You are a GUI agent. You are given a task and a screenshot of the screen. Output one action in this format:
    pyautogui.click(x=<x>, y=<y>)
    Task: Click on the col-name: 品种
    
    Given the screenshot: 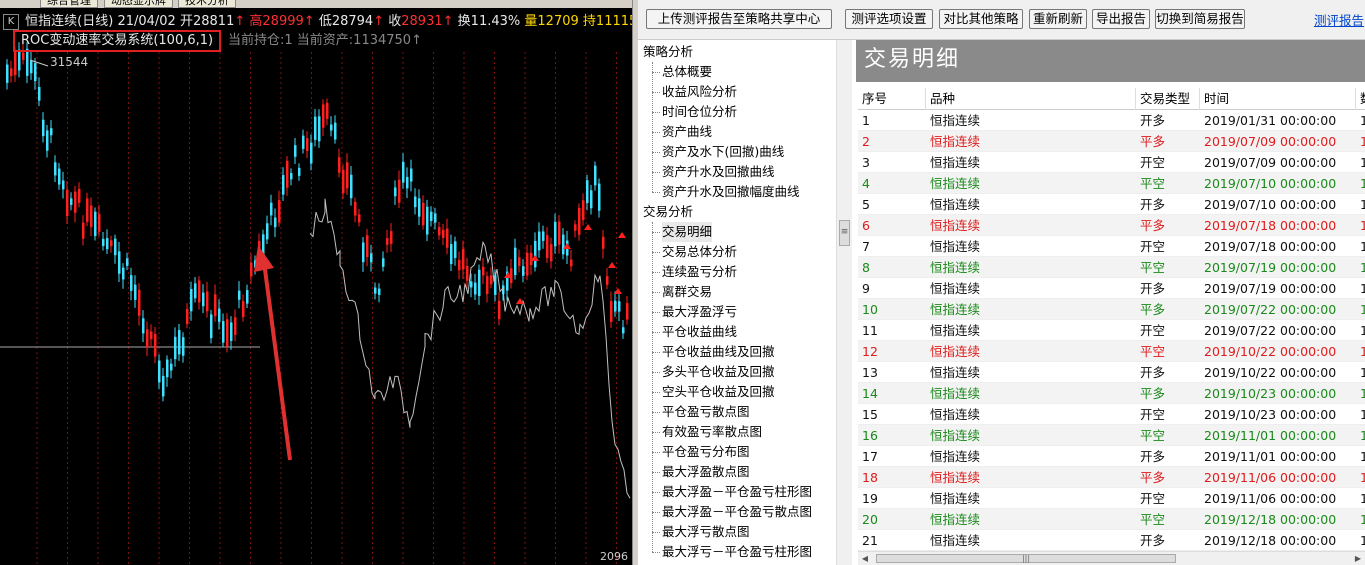 What is the action you would take?
    pyautogui.click(x=1031, y=99)
    